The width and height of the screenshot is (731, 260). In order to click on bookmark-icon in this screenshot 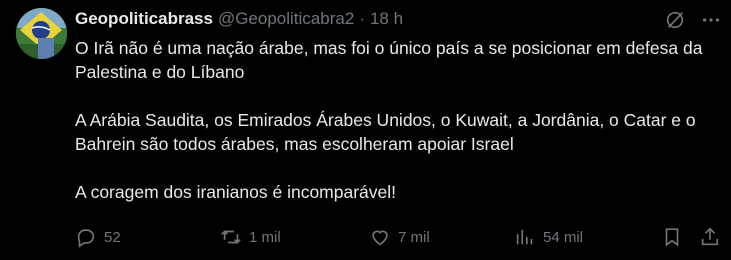, I will do `click(672, 237)`.